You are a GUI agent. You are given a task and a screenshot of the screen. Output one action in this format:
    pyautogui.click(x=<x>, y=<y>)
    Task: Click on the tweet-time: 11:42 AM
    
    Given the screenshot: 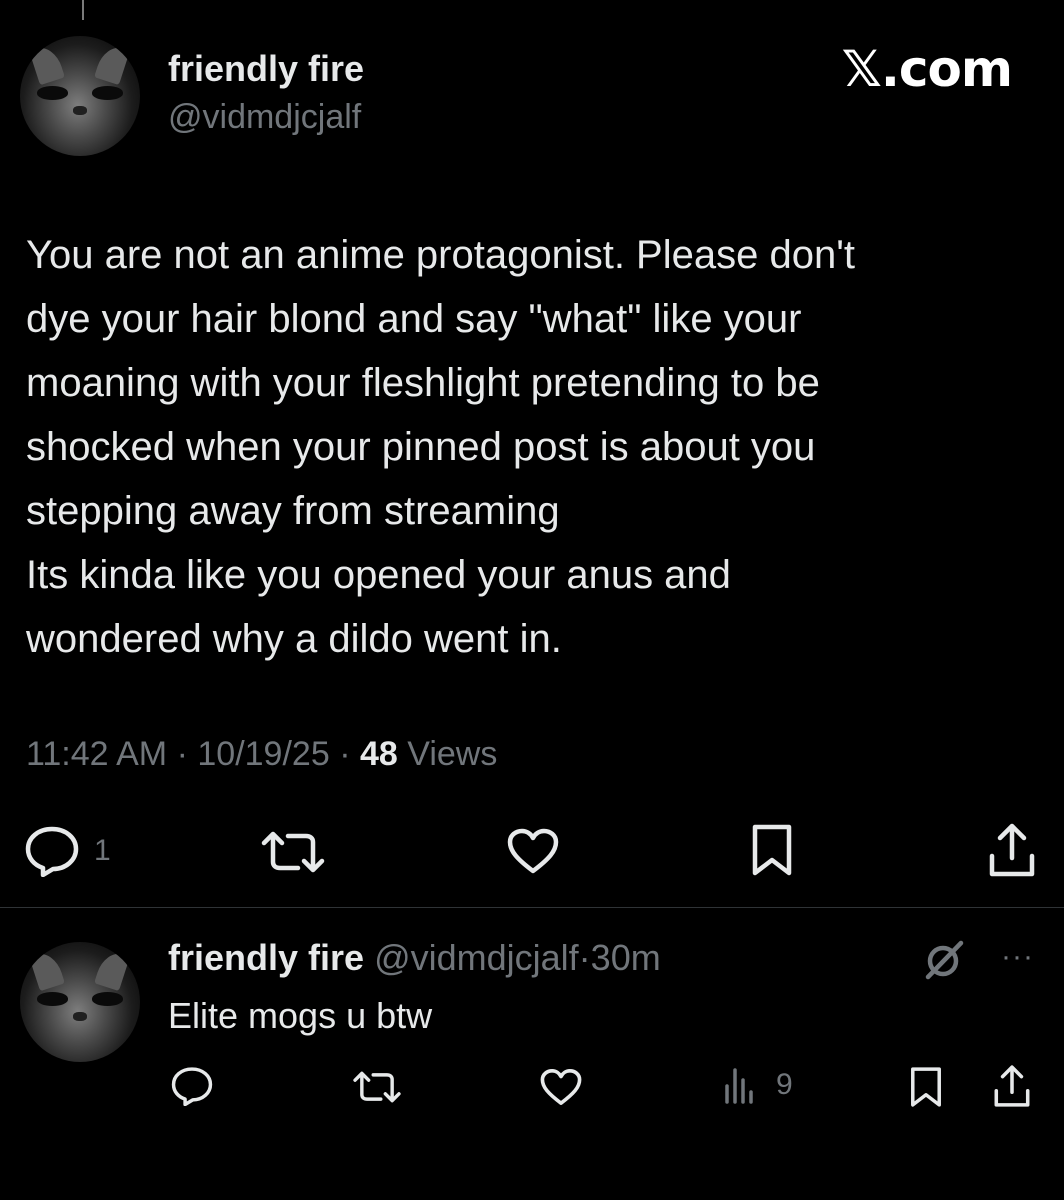 What is the action you would take?
    pyautogui.click(x=96, y=754)
    